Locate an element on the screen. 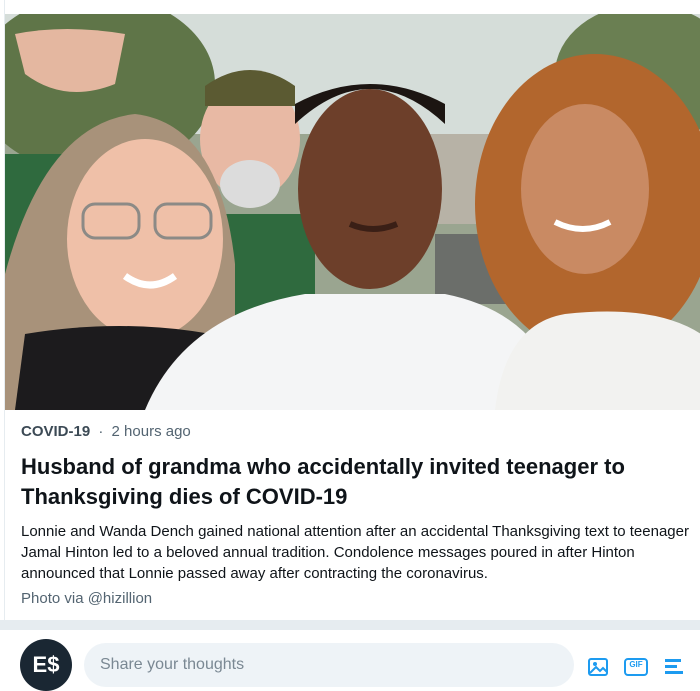 The height and width of the screenshot is (691, 700). avatar-text: E$ is located at coordinates (46, 664).